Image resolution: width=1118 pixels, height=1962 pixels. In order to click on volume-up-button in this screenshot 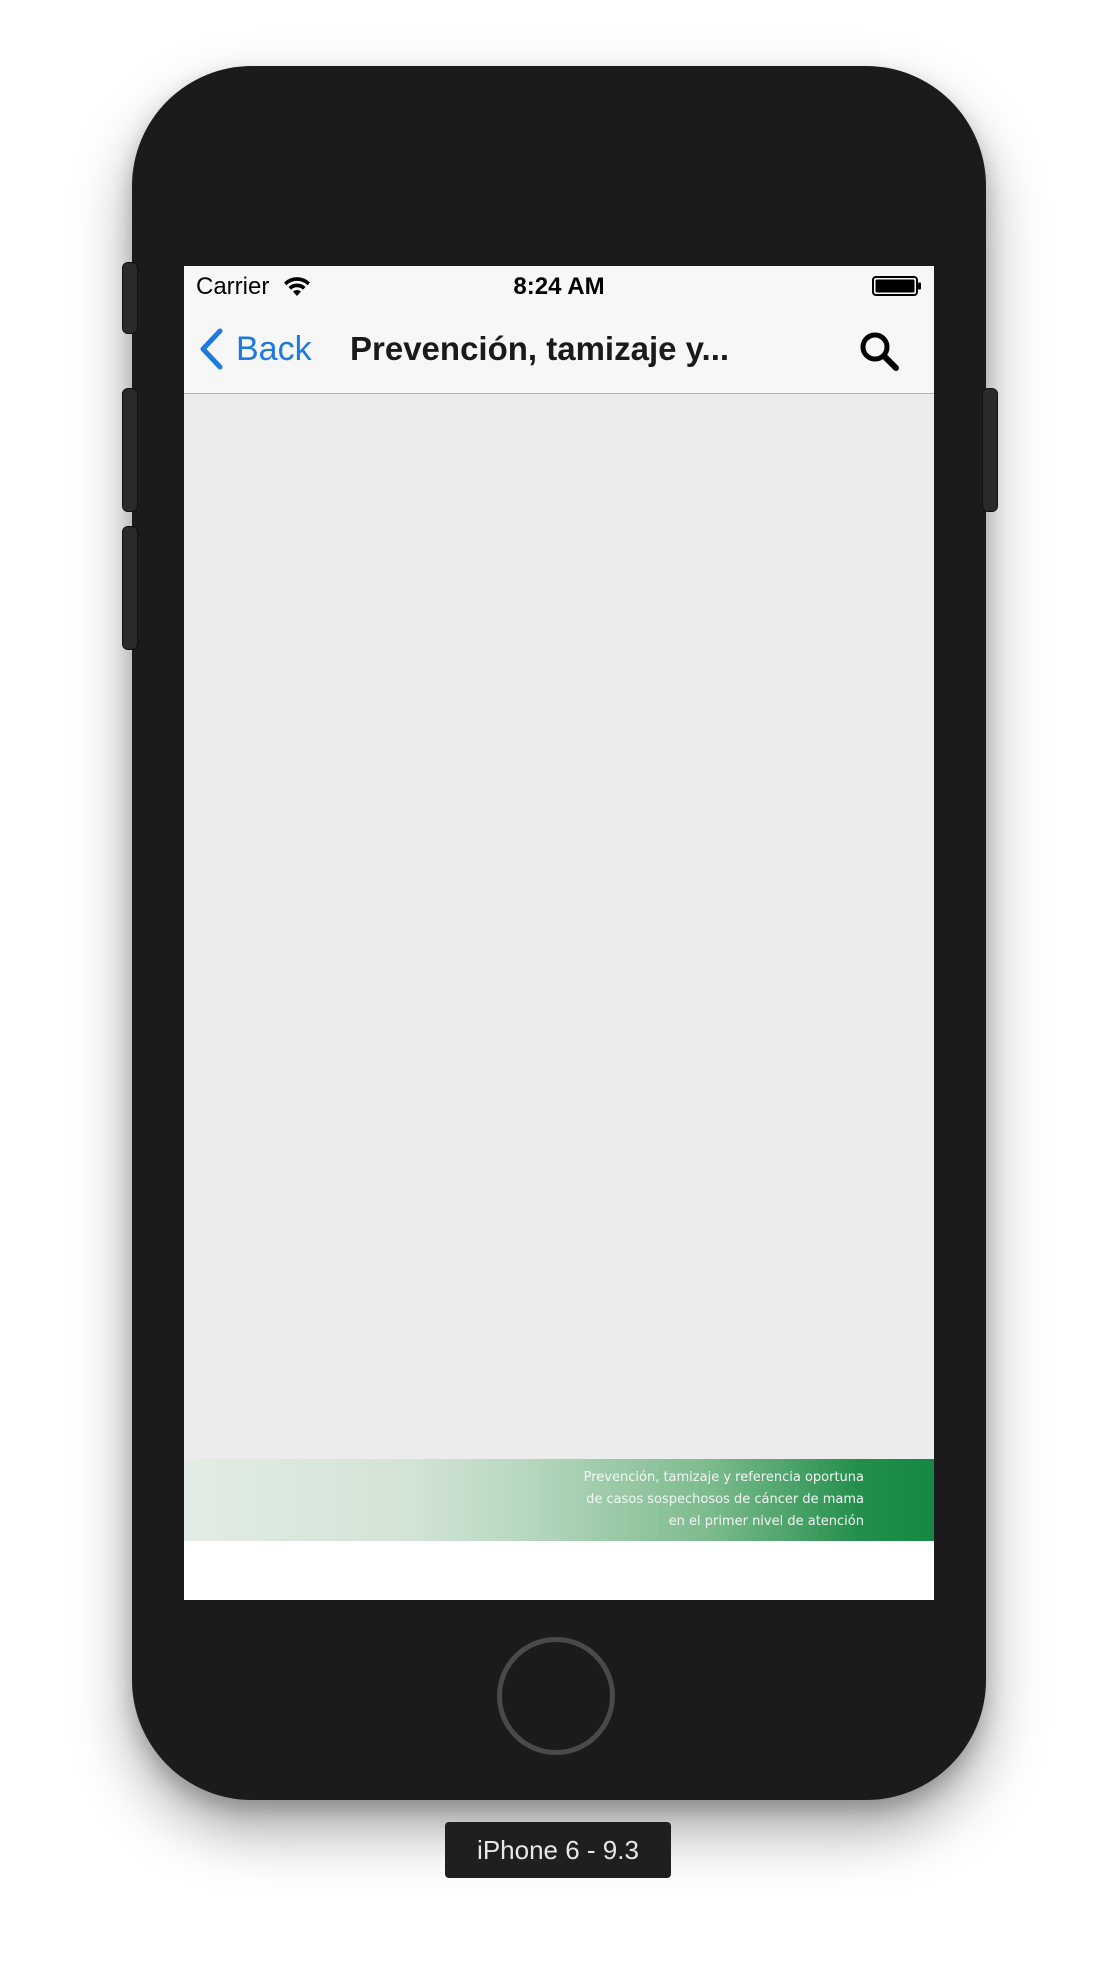, I will do `click(130, 450)`.